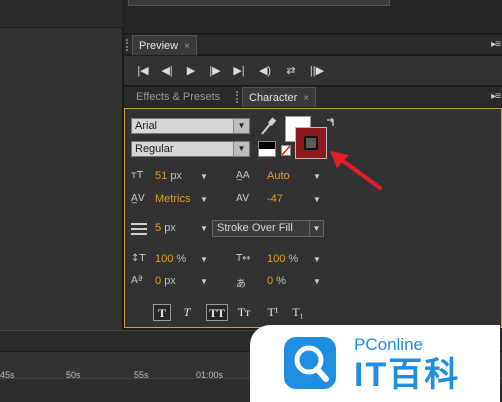  What do you see at coordinates (167, 71) in the screenshot?
I see `previous-frame-icon: ◀|` at bounding box center [167, 71].